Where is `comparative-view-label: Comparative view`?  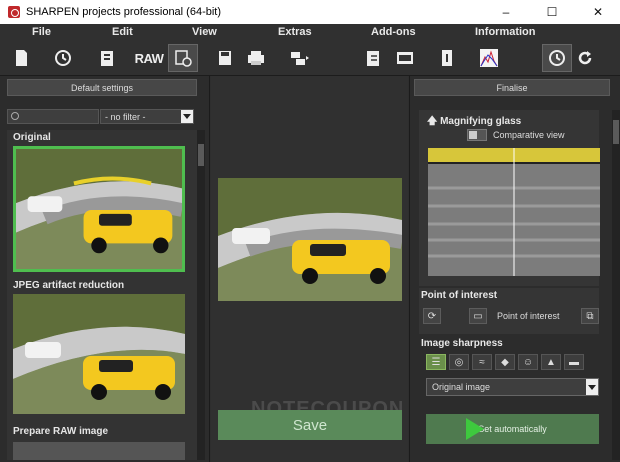 comparative-view-label: Comparative view is located at coordinates (529, 135).